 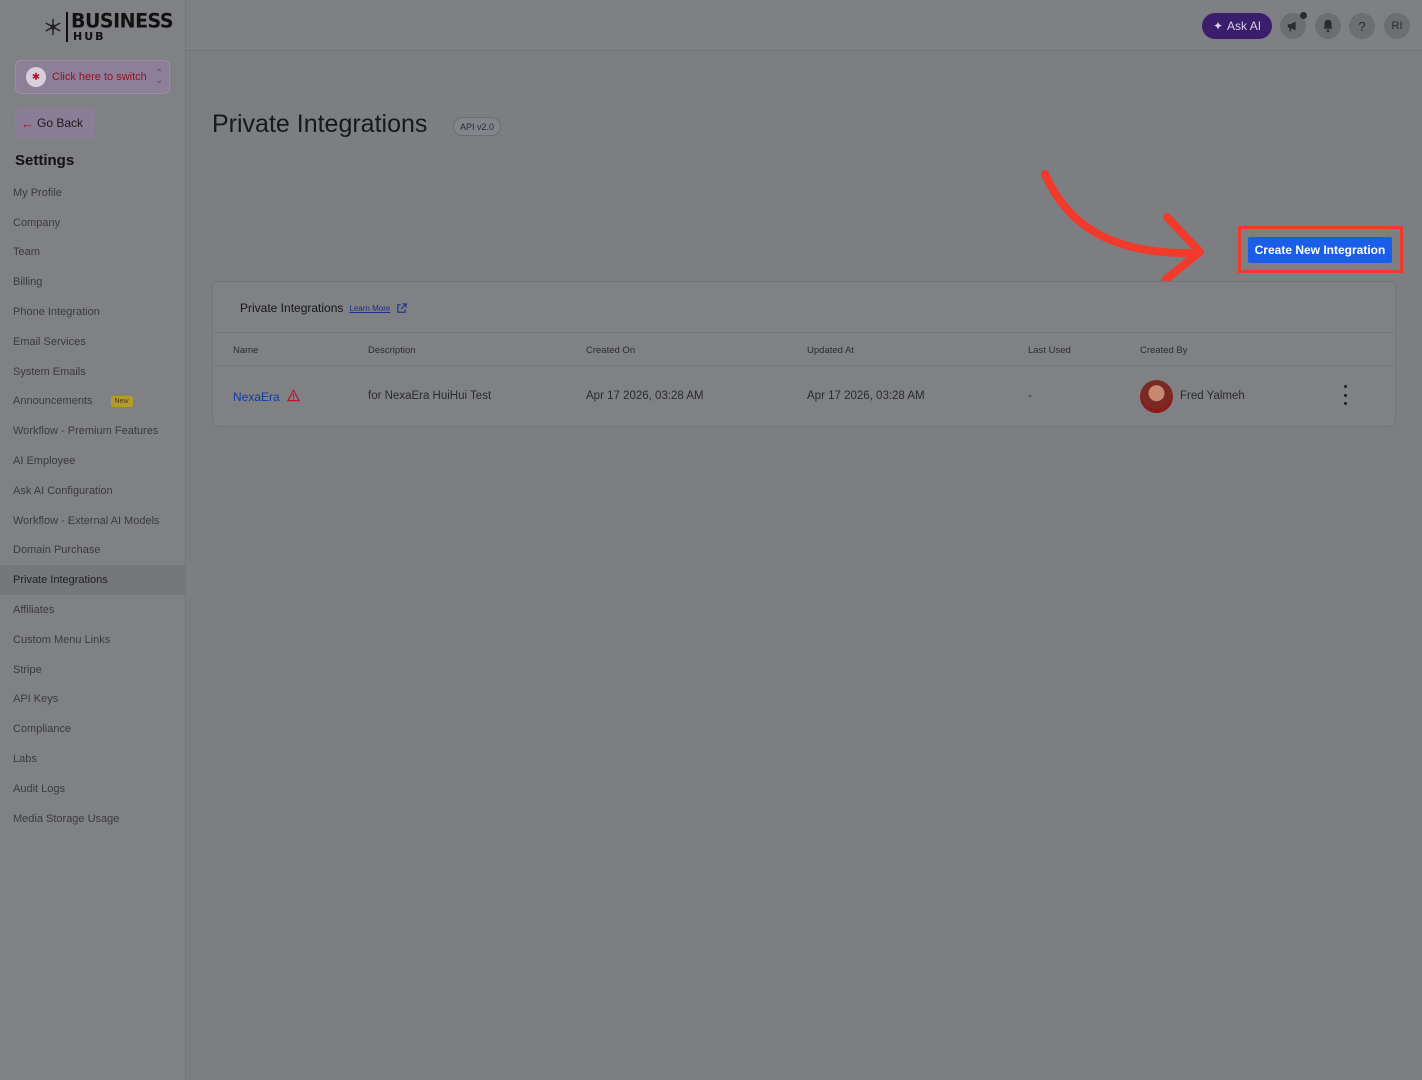 What do you see at coordinates (93, 551) in the screenshot?
I see `sidebar-item-domain-purchase: Domain Purchase` at bounding box center [93, 551].